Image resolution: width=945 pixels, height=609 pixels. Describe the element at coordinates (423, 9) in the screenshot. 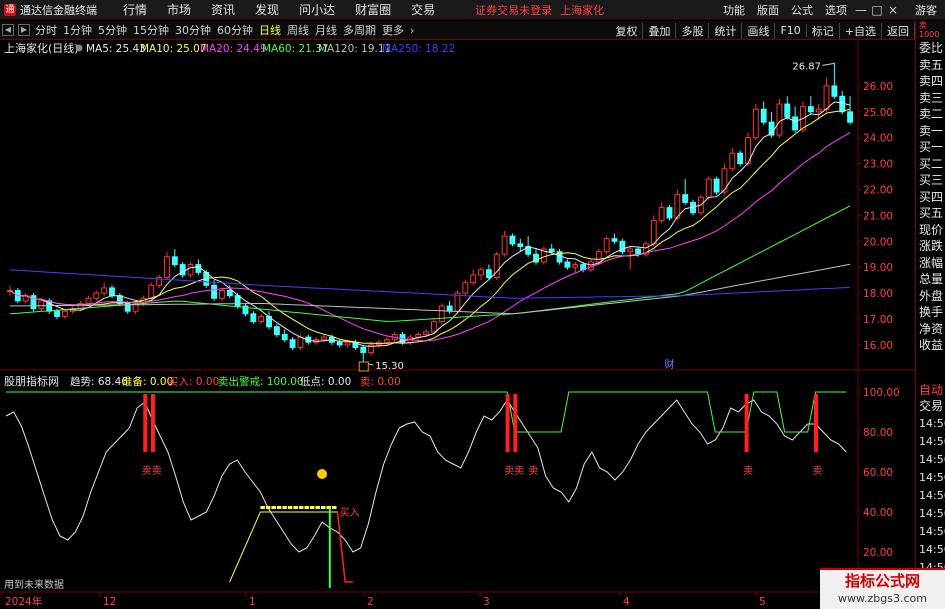

I see `menu-trade: 交易` at that location.